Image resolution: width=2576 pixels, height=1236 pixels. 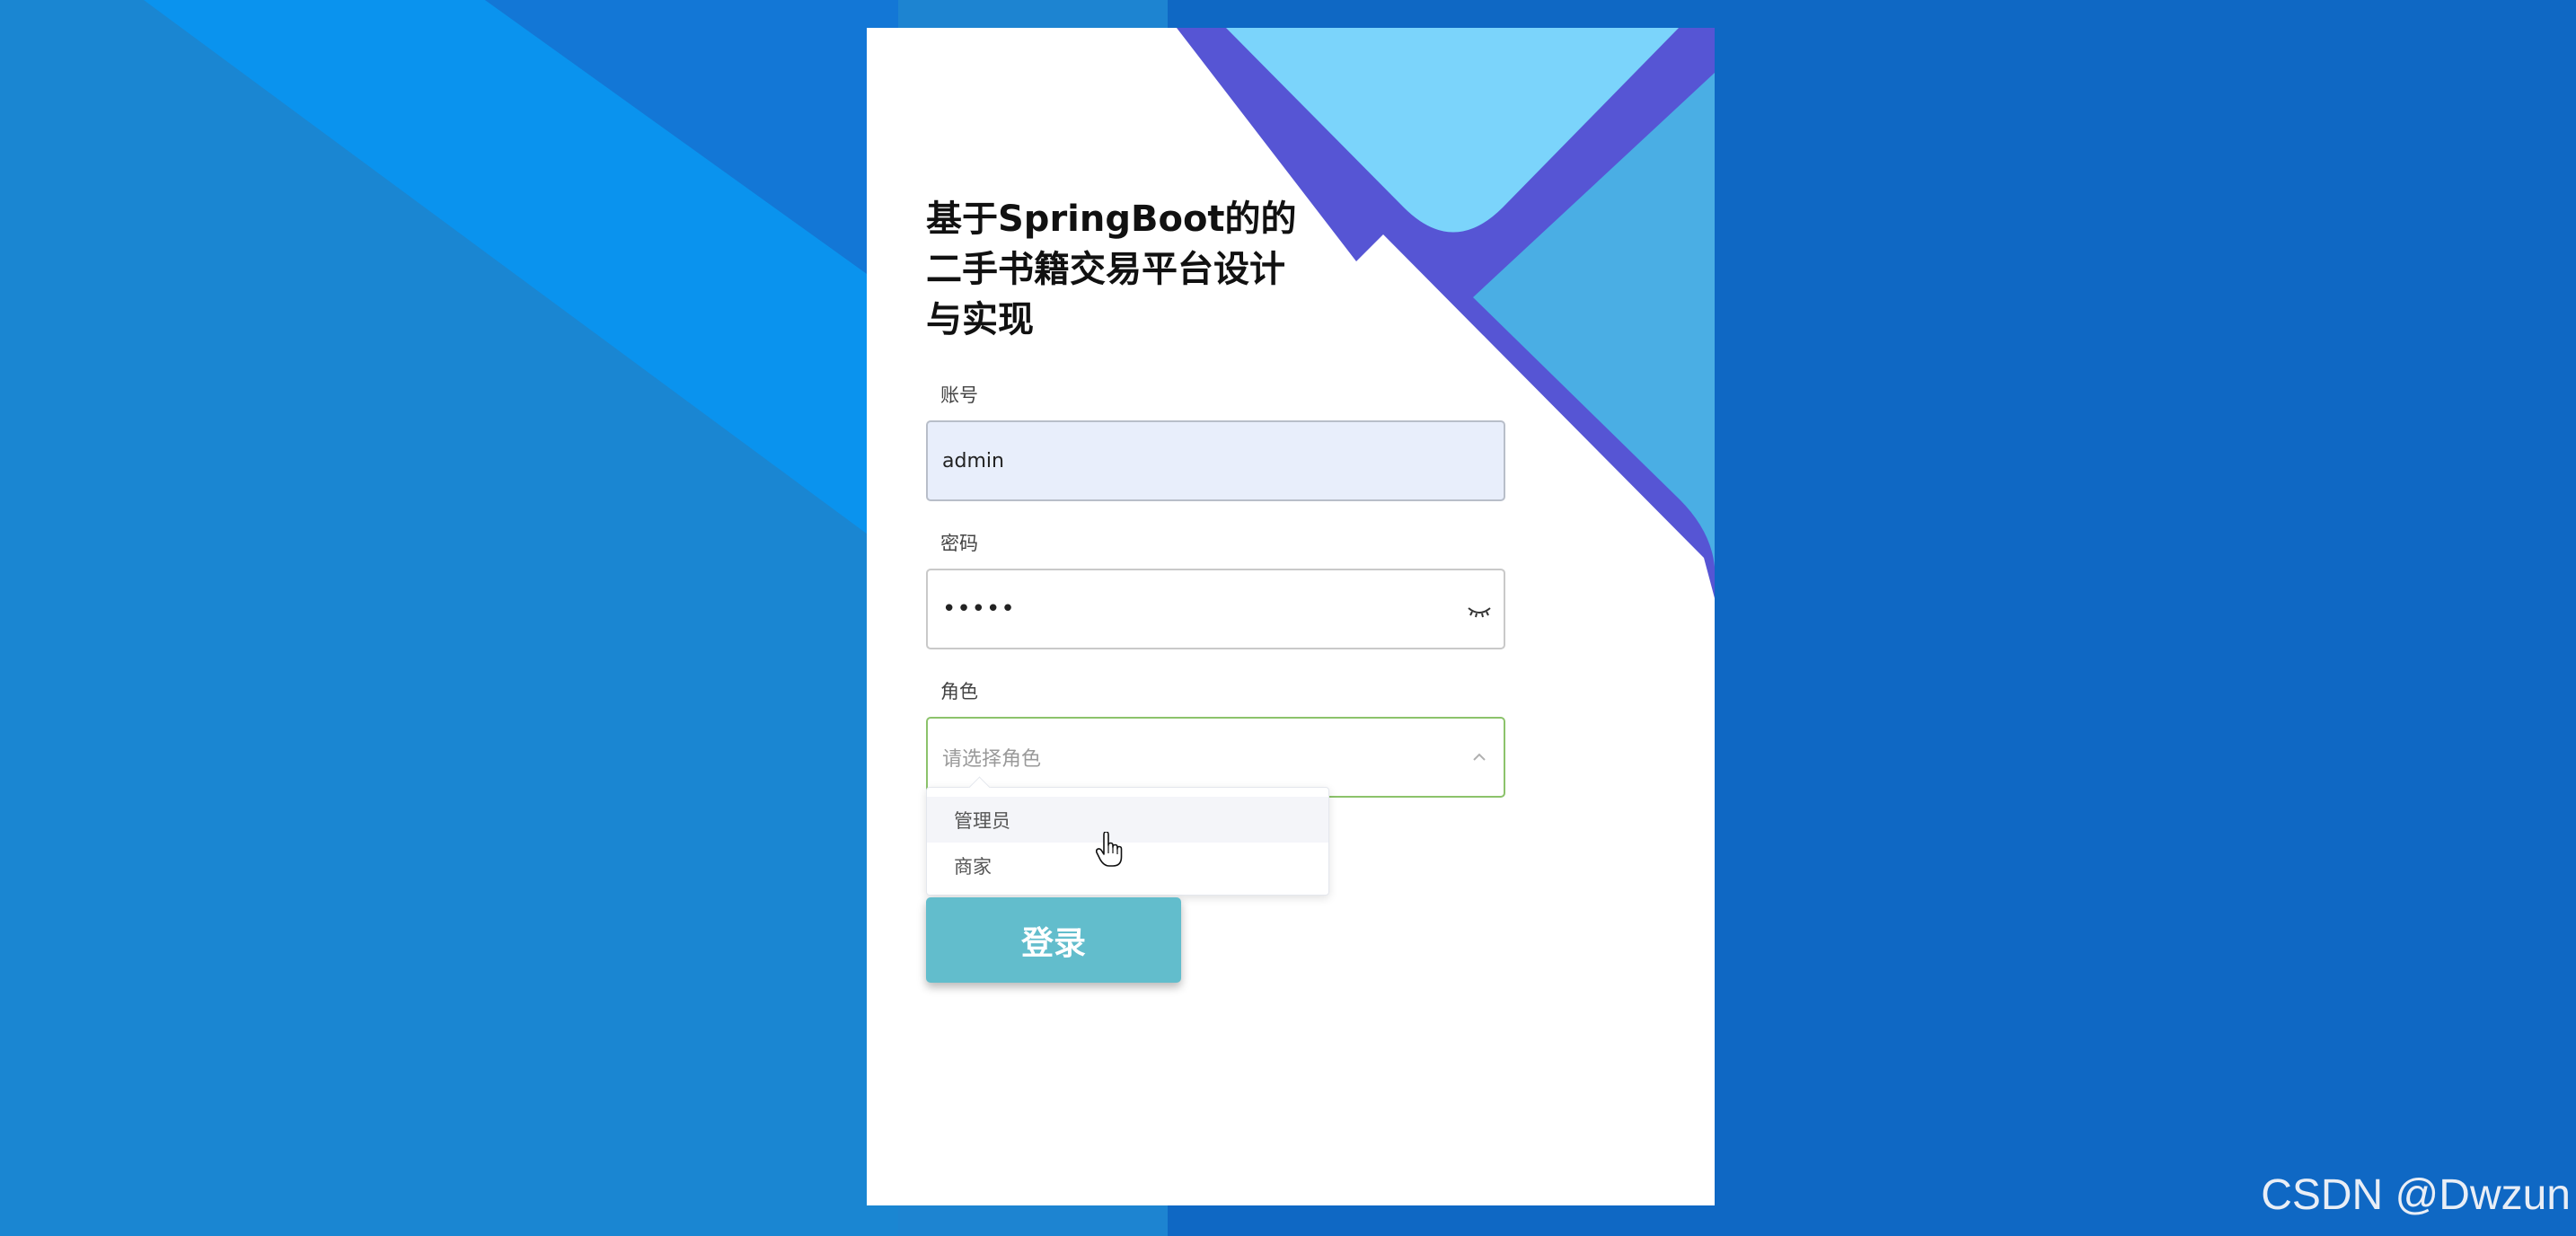 I want to click on login-button: 登录, so click(x=1053, y=940).